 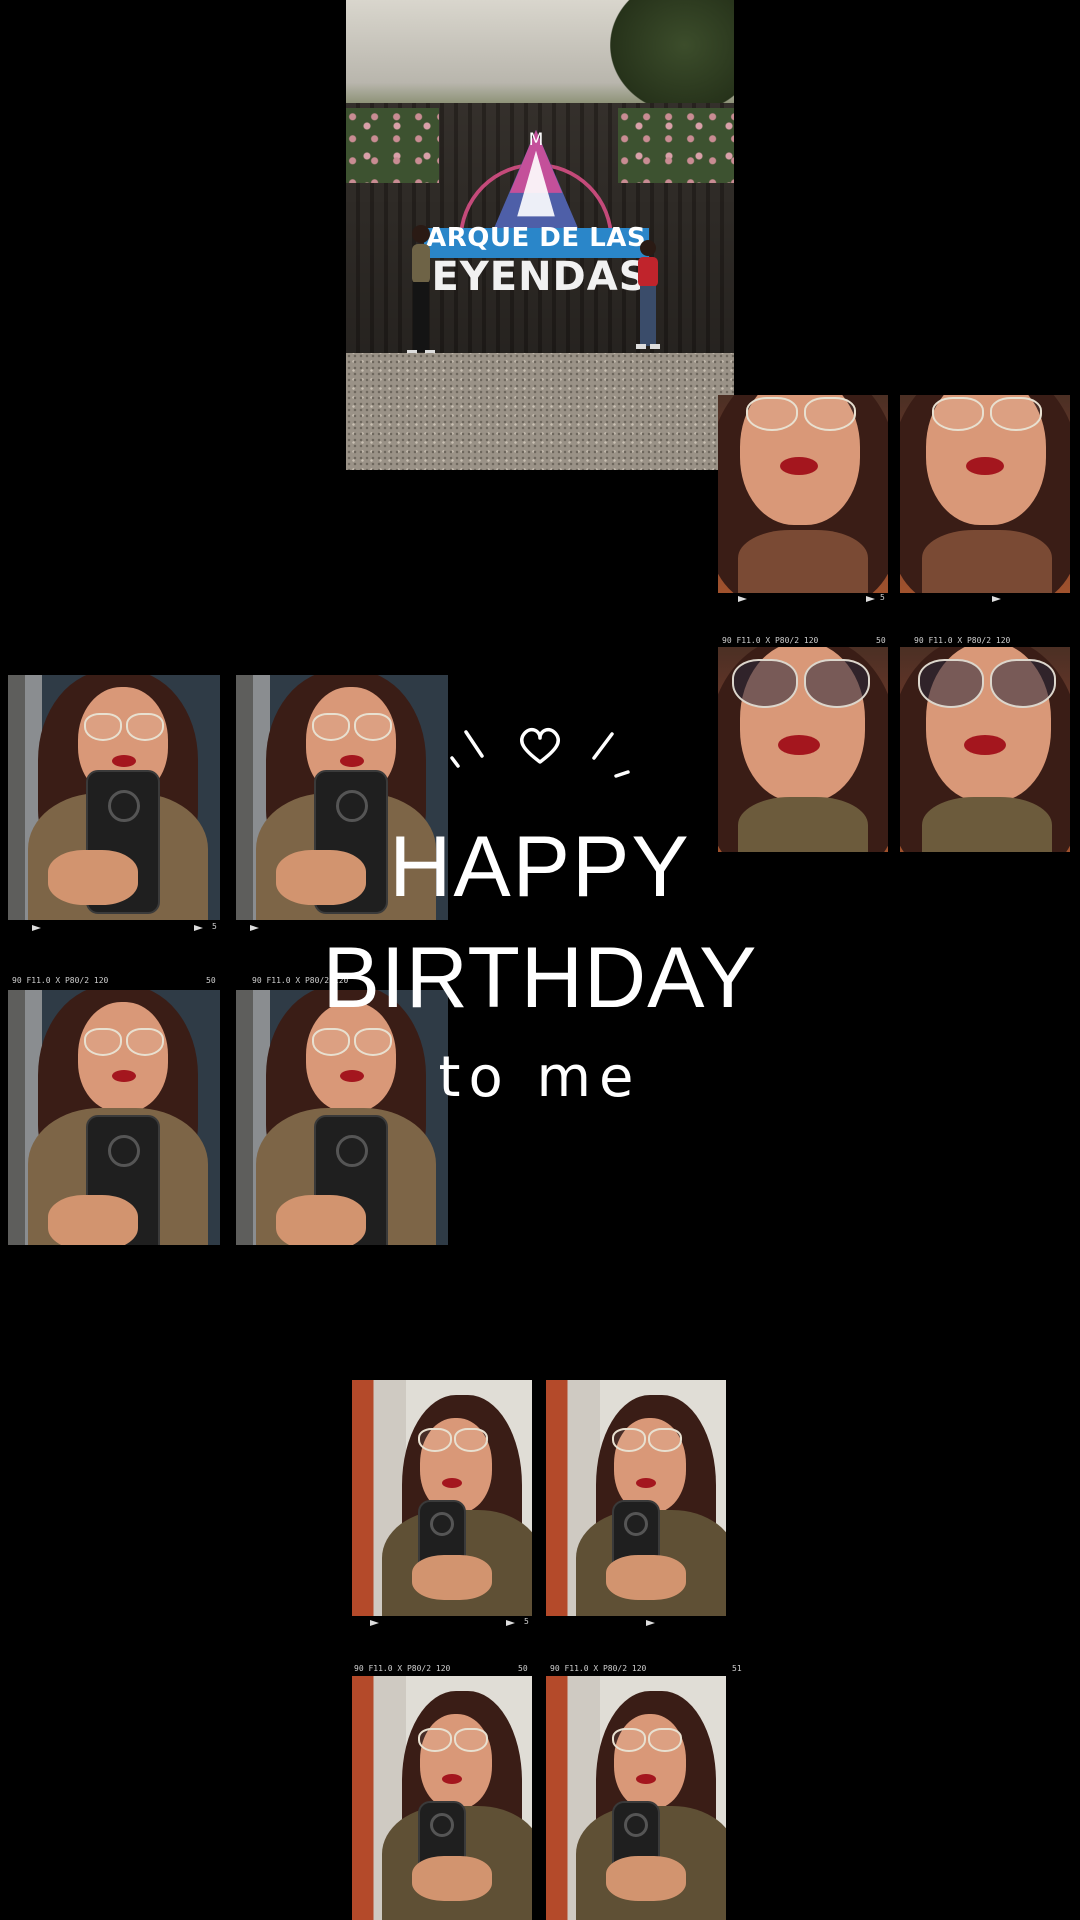 What do you see at coordinates (536, 139) in the screenshot?
I see `svg-text: M` at bounding box center [536, 139].